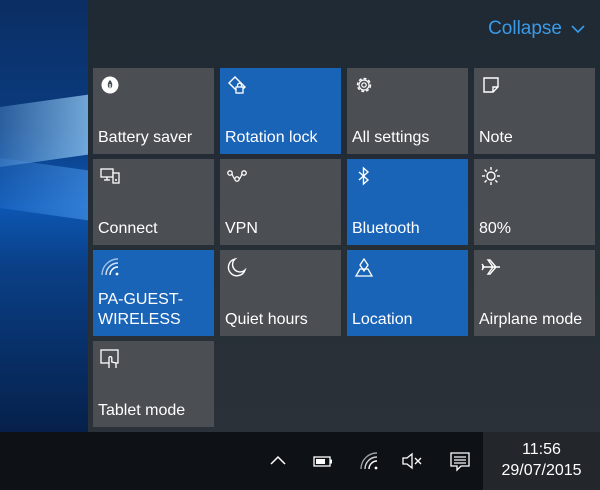  Describe the element at coordinates (491, 267) in the screenshot. I see `airplane-icon` at that location.